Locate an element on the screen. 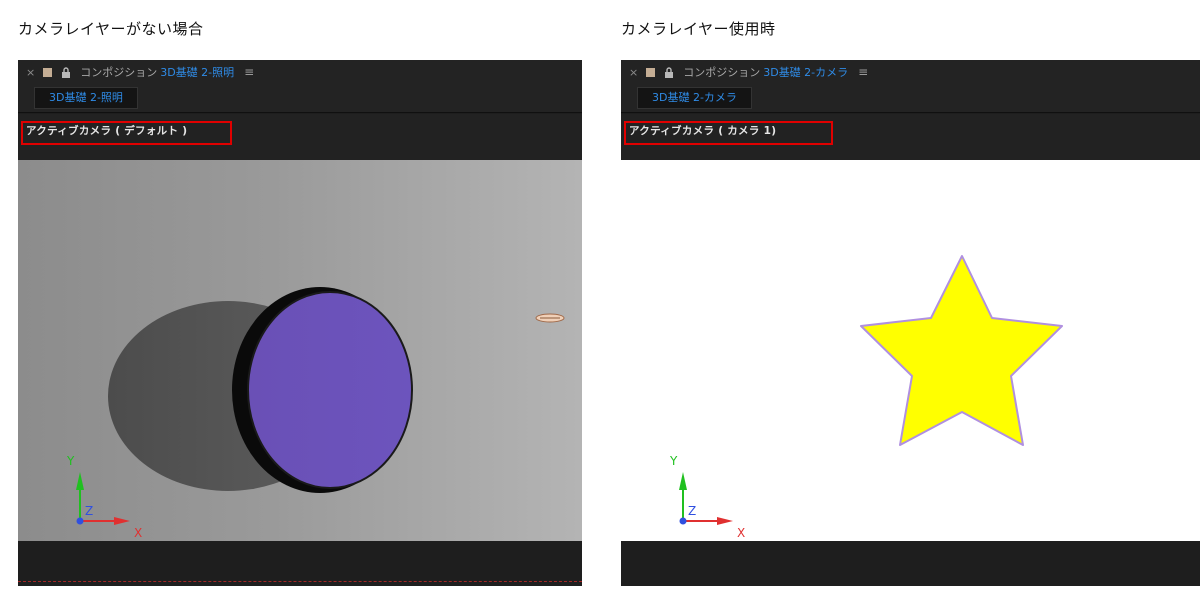 The width and height of the screenshot is (1200, 600). region-boundary-bottom is located at coordinates (300, 581).